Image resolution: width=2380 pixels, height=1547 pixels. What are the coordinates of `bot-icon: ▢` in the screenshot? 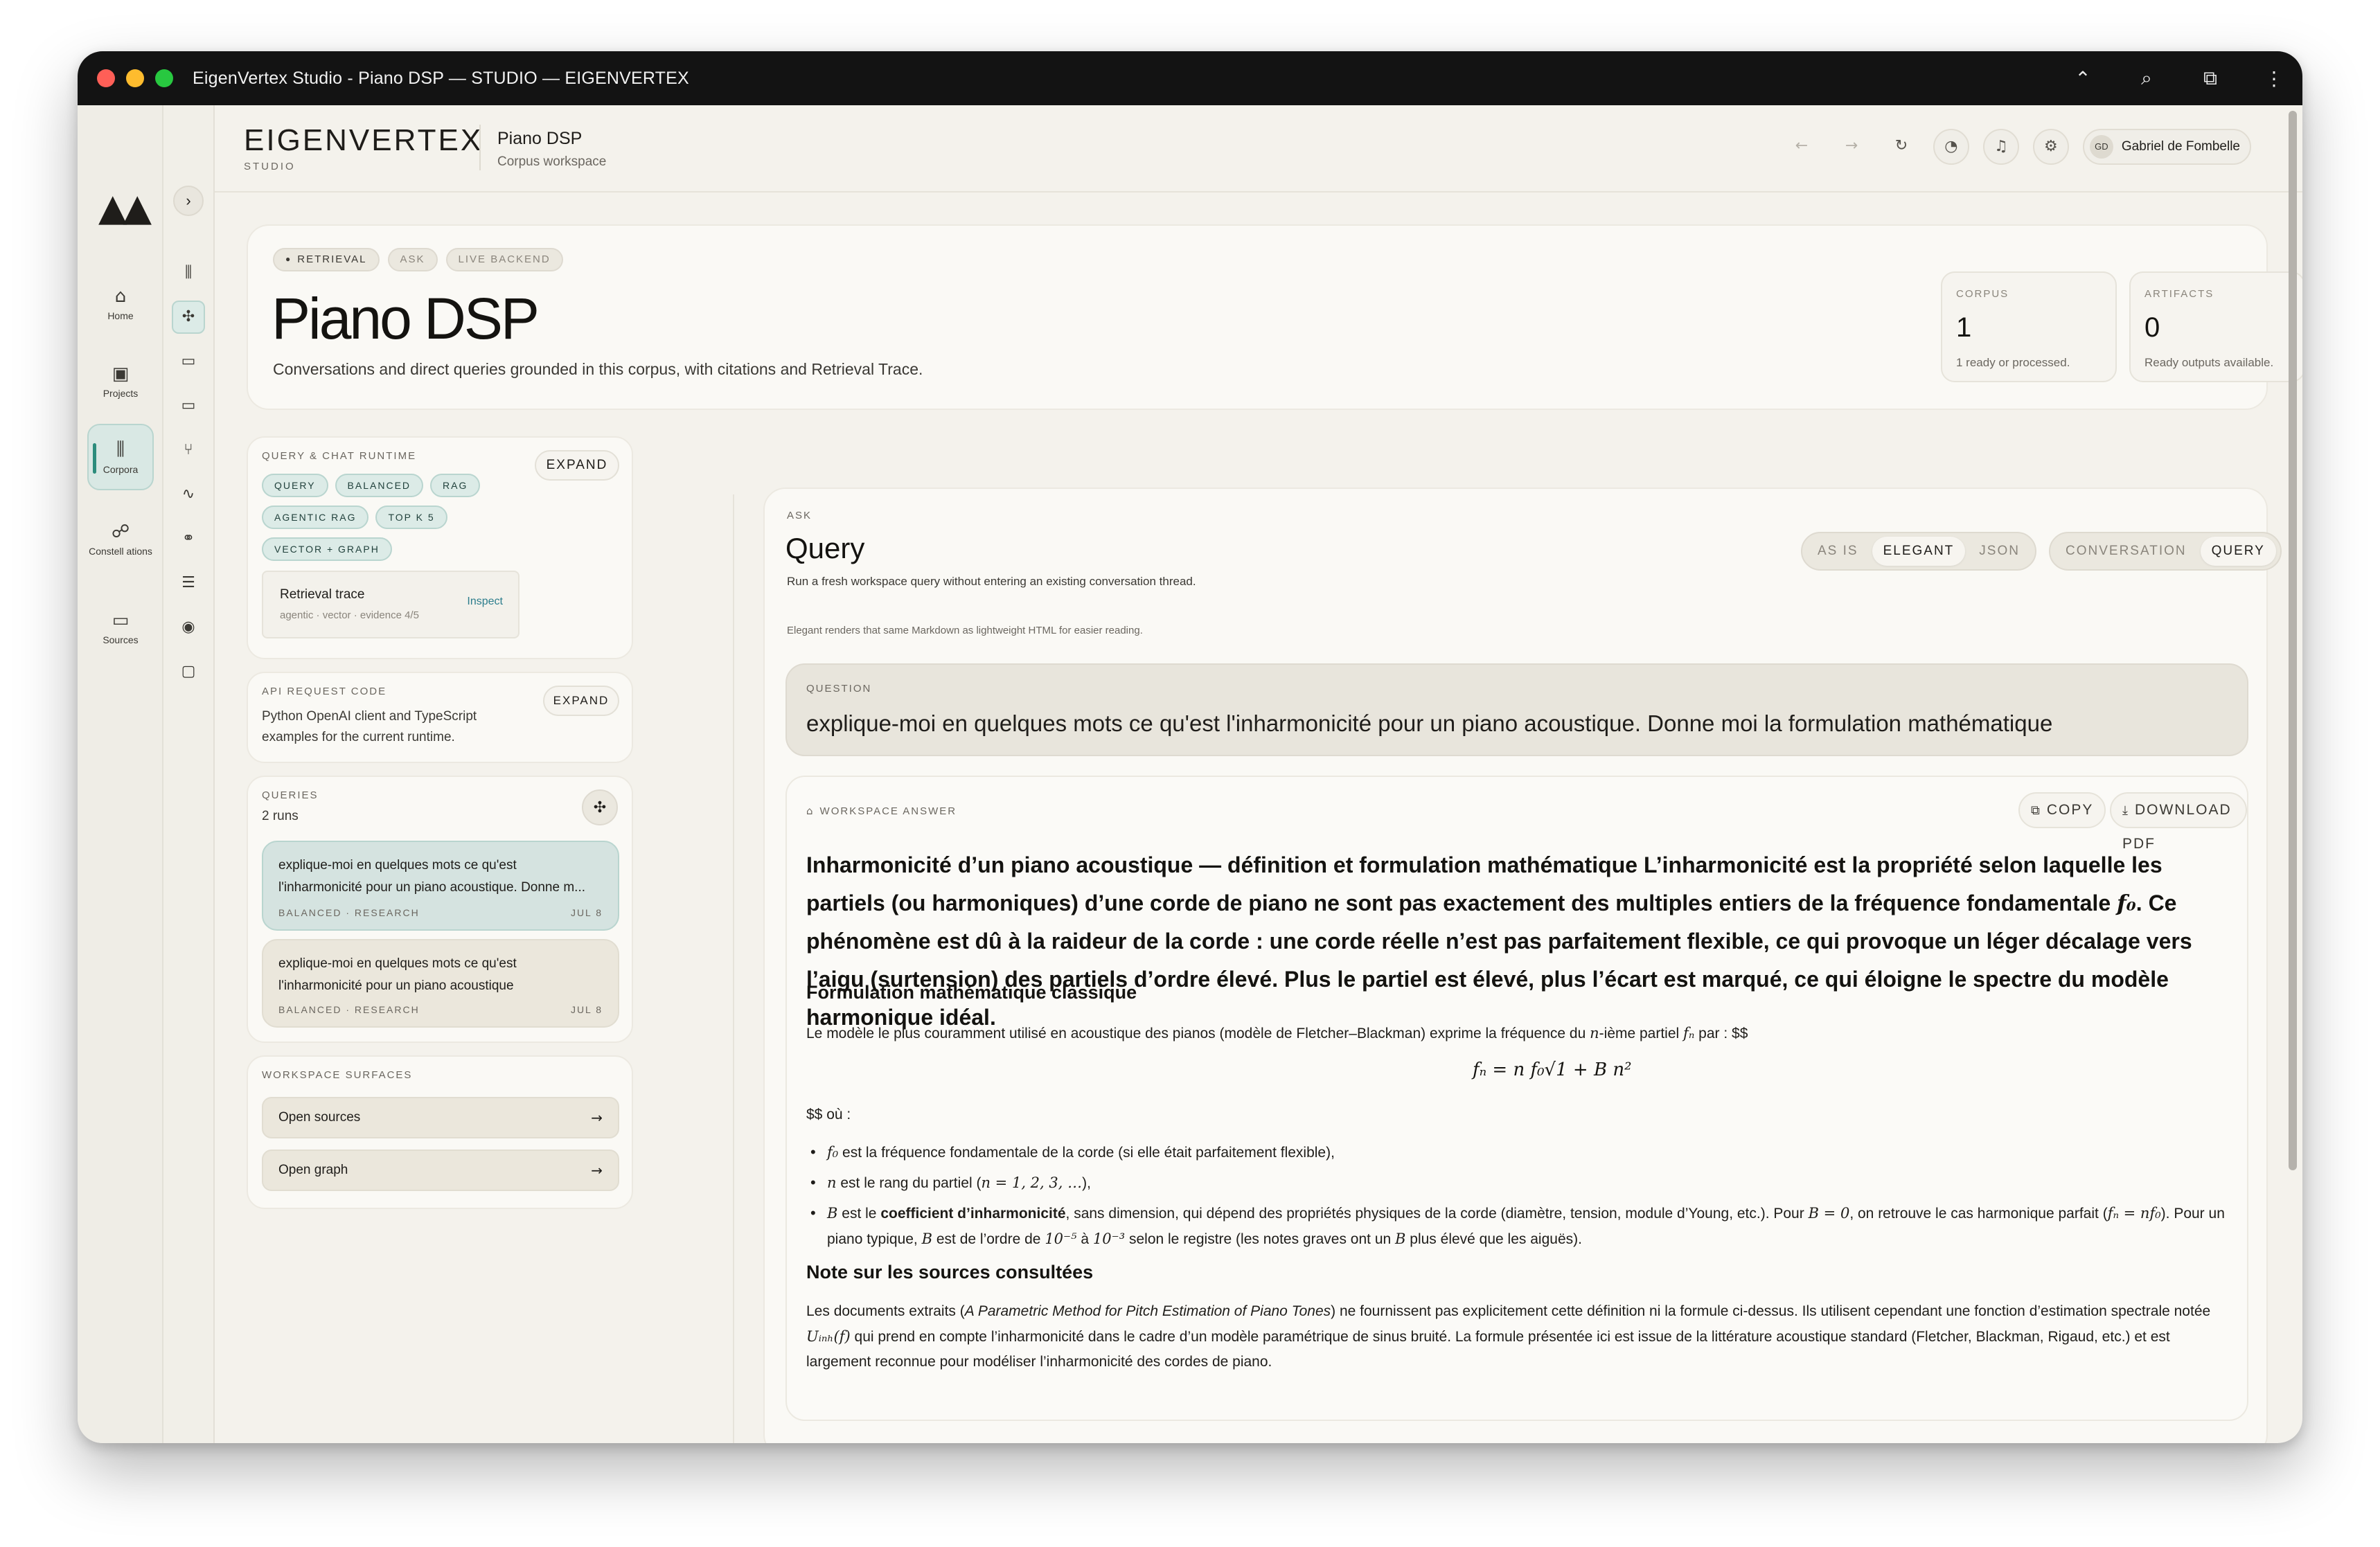 It's located at (188, 671).